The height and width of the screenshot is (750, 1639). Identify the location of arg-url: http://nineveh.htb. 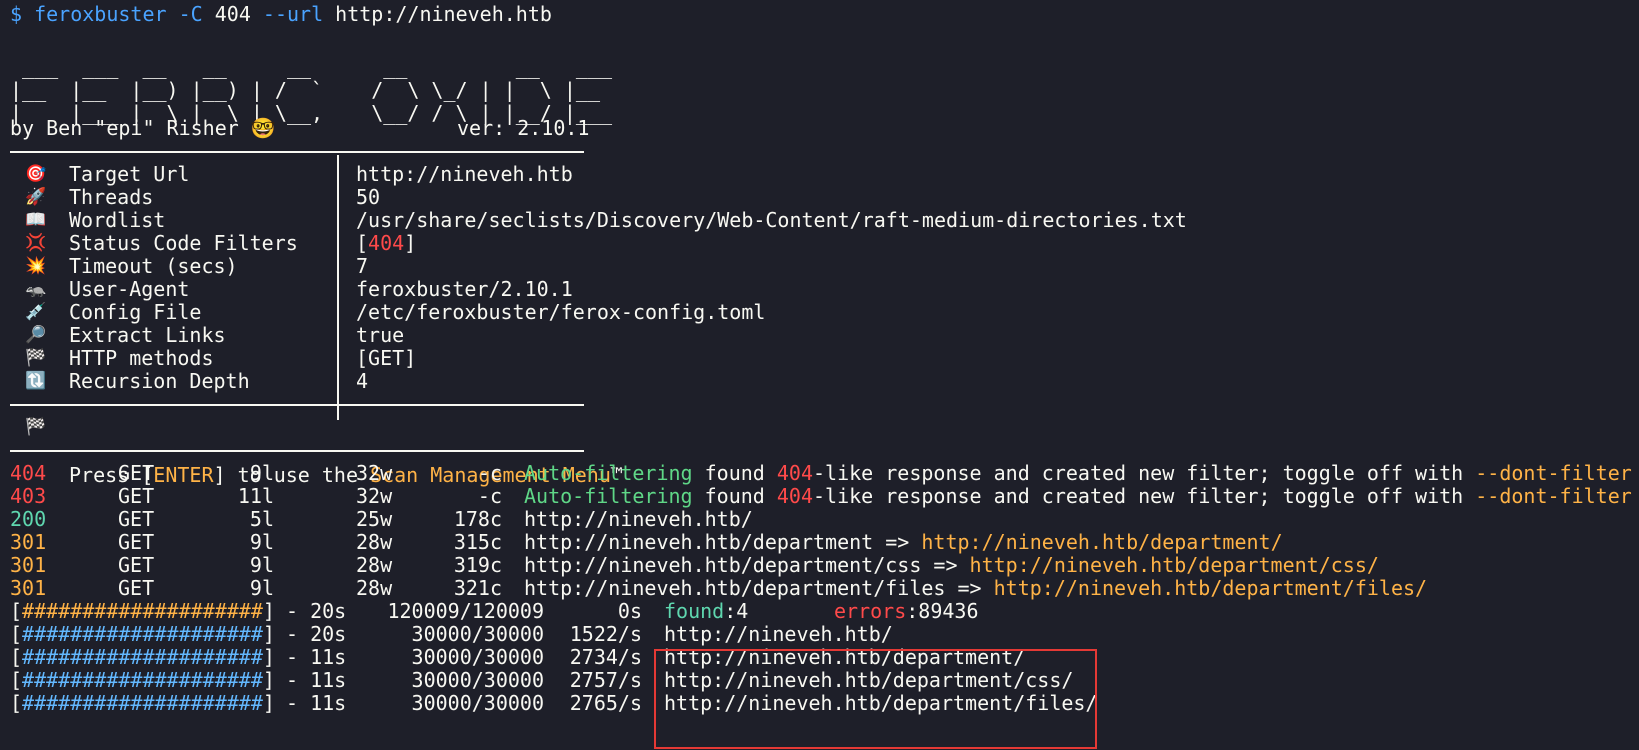
(443, 14).